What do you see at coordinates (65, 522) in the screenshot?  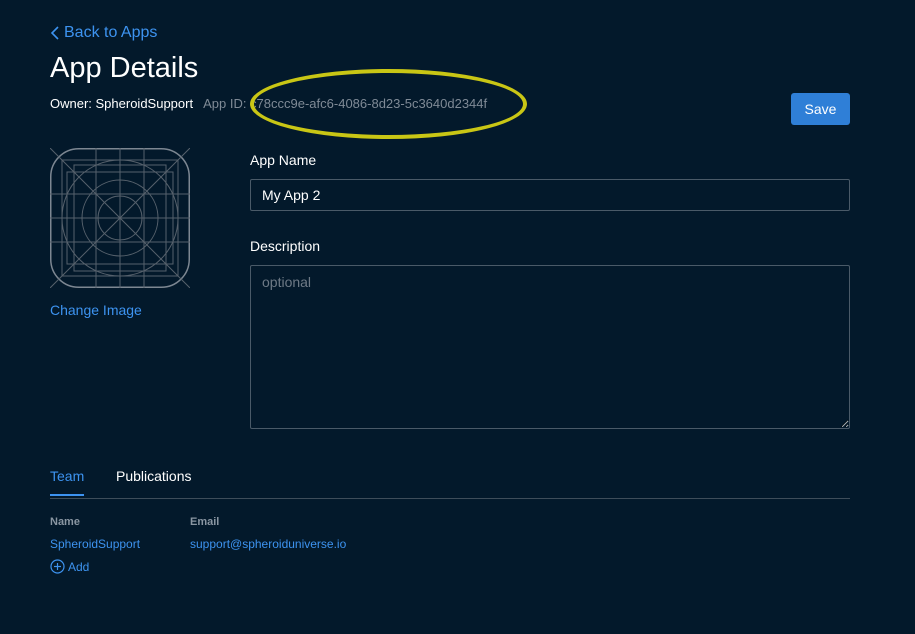 I see `team-column-name: Name` at bounding box center [65, 522].